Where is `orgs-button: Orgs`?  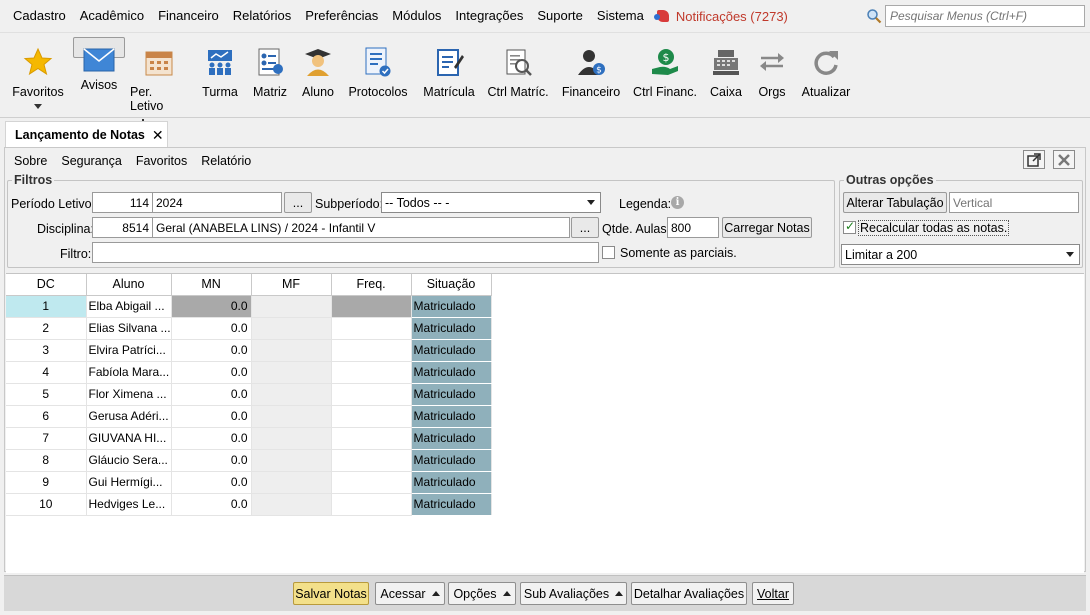 orgs-button: Orgs is located at coordinates (772, 76).